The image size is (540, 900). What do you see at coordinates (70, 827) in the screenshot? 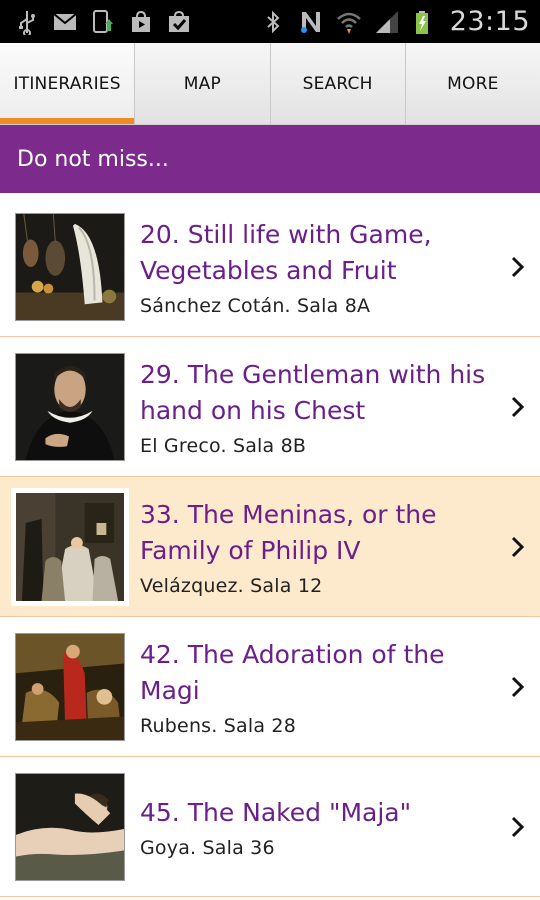
I see `maja-thumbnail` at bounding box center [70, 827].